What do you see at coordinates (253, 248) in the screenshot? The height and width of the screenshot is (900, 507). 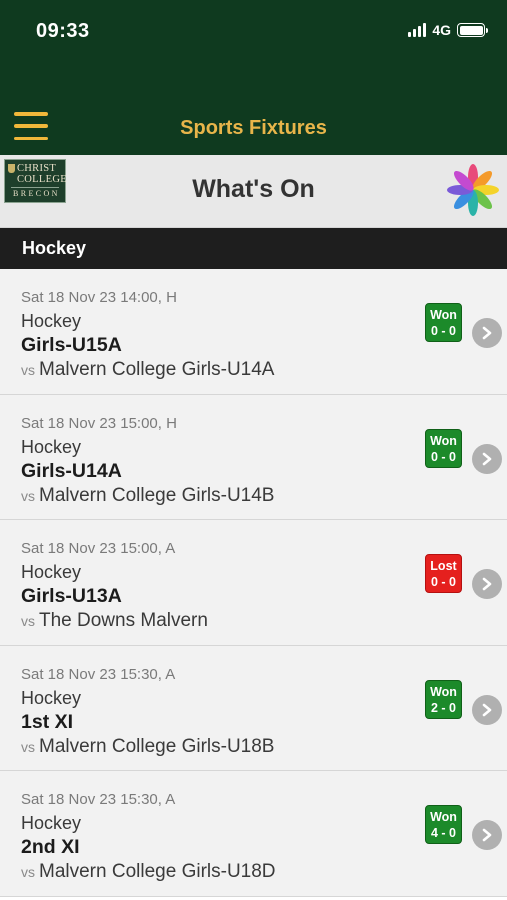 I see `section-header-hockey: Hockey` at bounding box center [253, 248].